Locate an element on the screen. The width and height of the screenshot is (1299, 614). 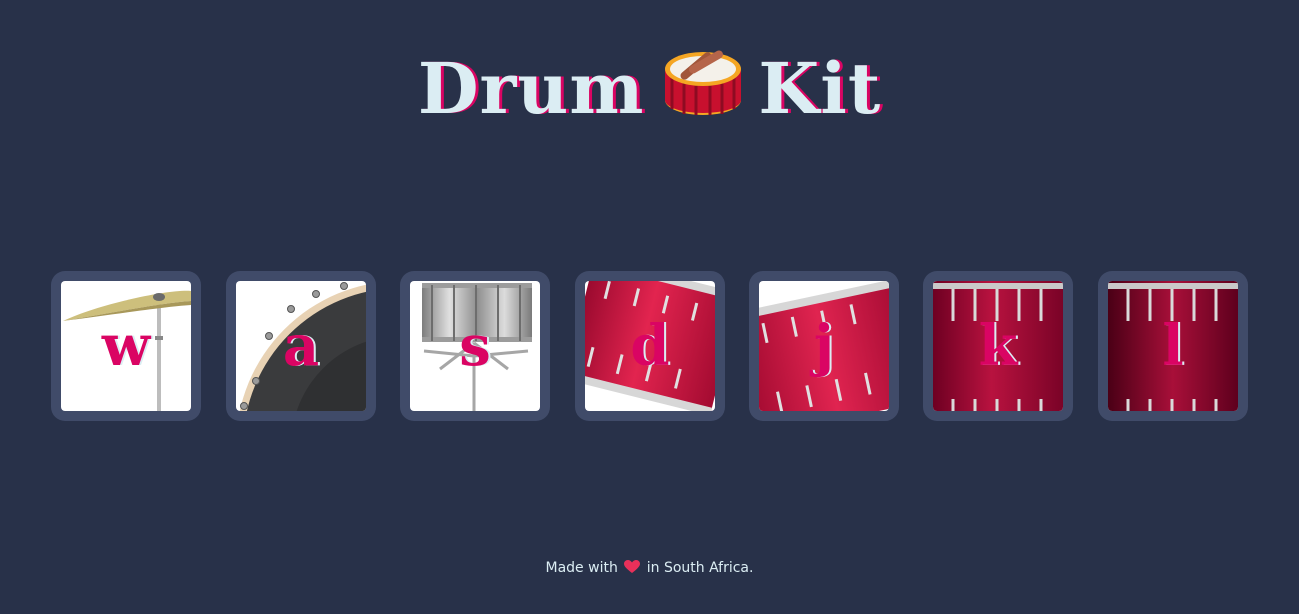
drum-face: s is located at coordinates (475, 346).